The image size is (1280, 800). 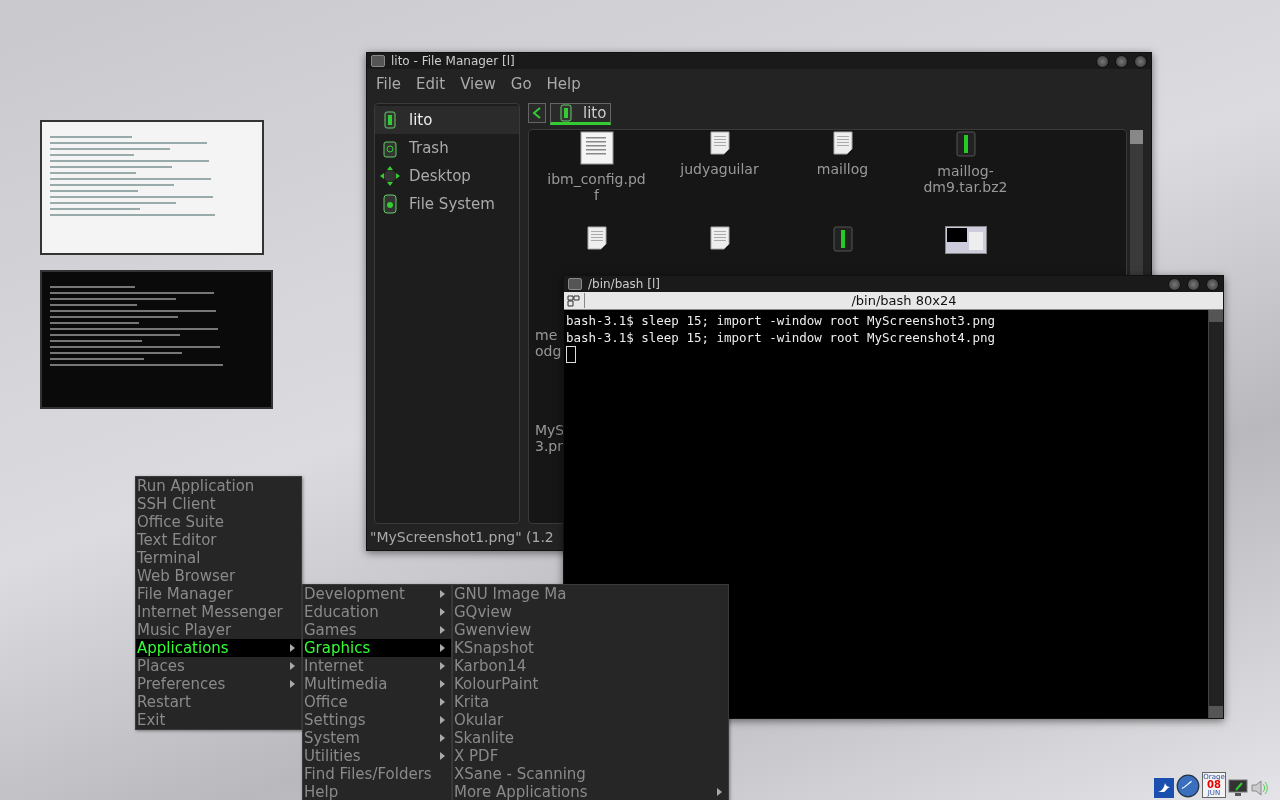 What do you see at coordinates (563, 84) in the screenshot?
I see `menu-bar-item: Help` at bounding box center [563, 84].